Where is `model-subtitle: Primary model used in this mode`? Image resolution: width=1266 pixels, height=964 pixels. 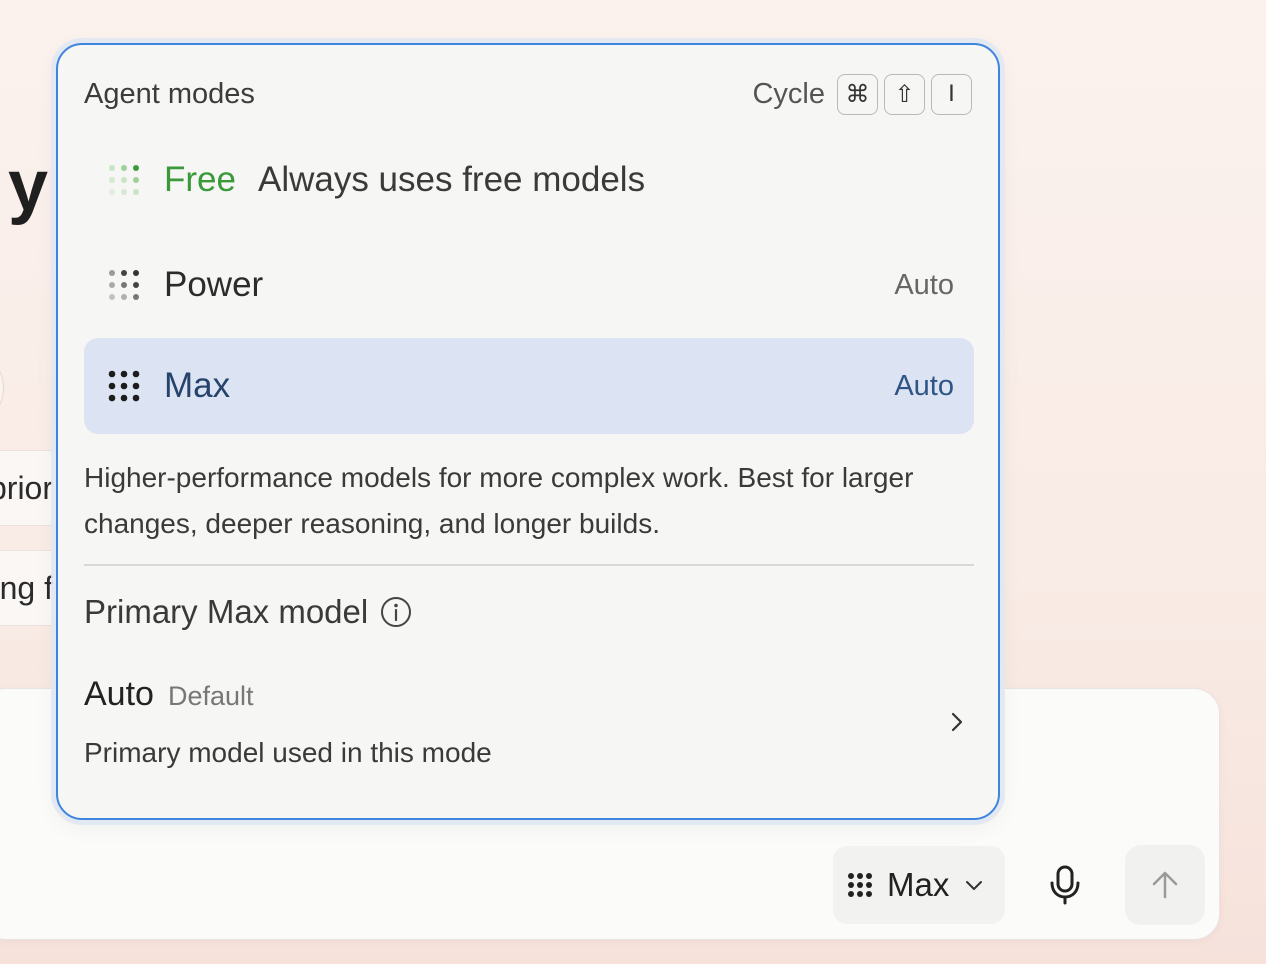 model-subtitle: Primary model used in this mode is located at coordinates (288, 752).